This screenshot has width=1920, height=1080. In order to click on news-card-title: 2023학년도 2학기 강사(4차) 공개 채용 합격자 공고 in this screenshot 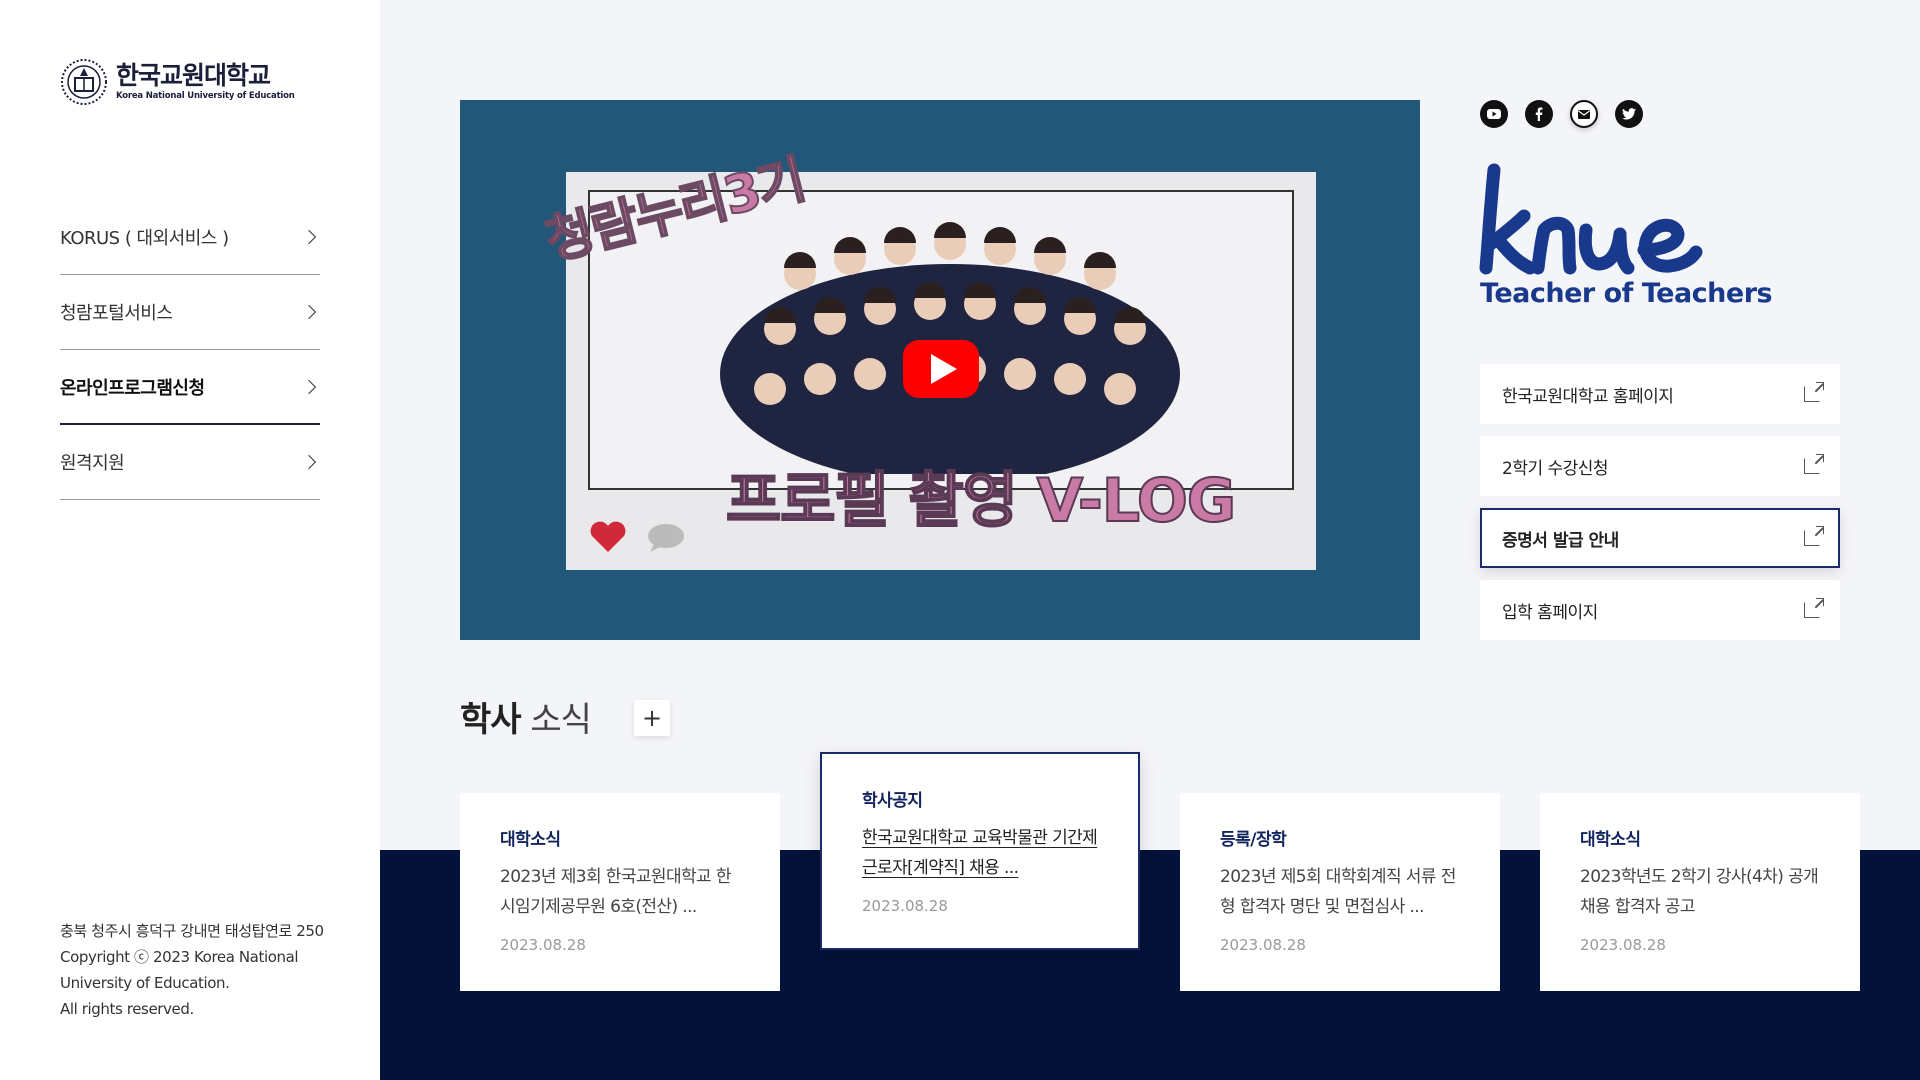, I will do `click(1701, 892)`.